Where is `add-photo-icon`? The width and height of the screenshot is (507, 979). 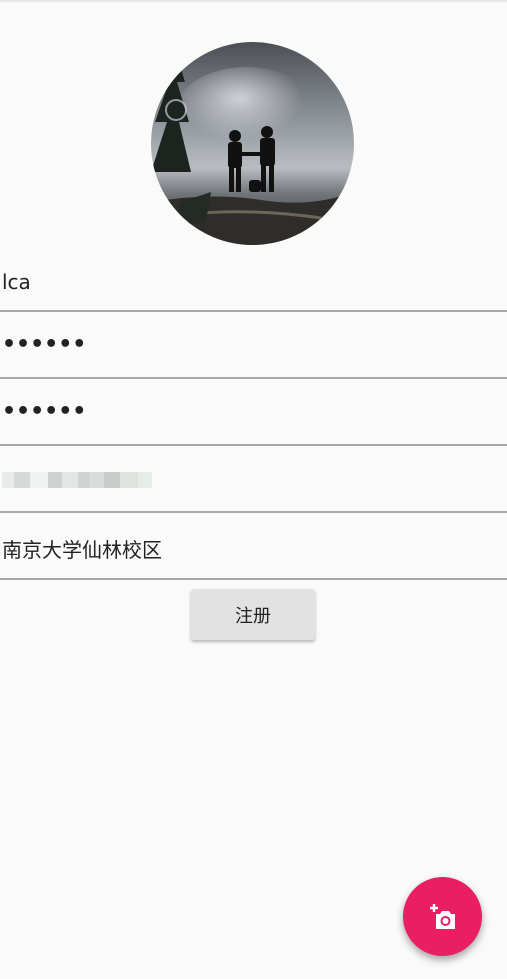
add-photo-icon is located at coordinates (442, 916).